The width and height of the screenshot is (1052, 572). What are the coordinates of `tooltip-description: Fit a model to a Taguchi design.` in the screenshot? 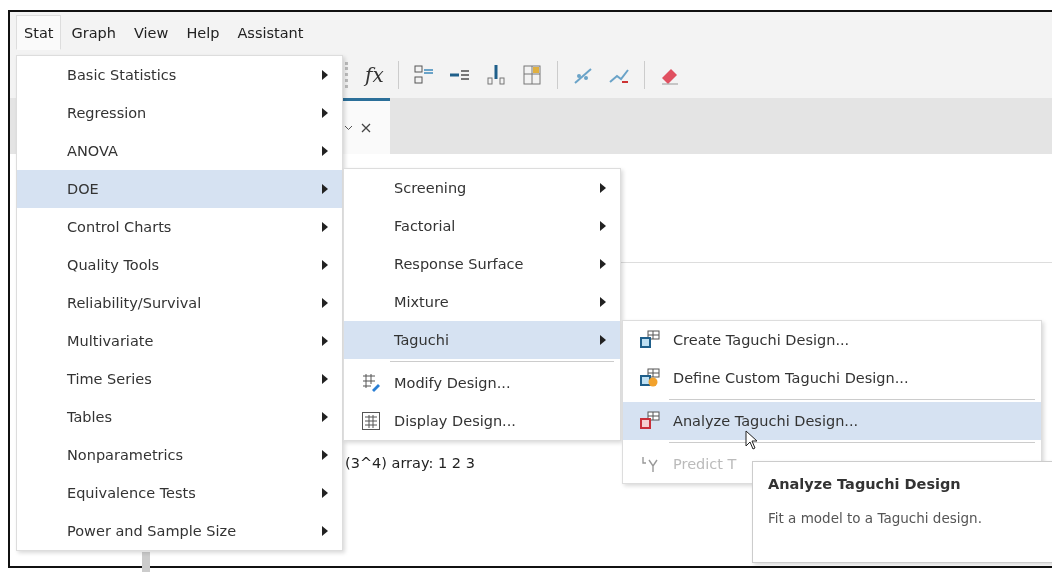 It's located at (875, 518).